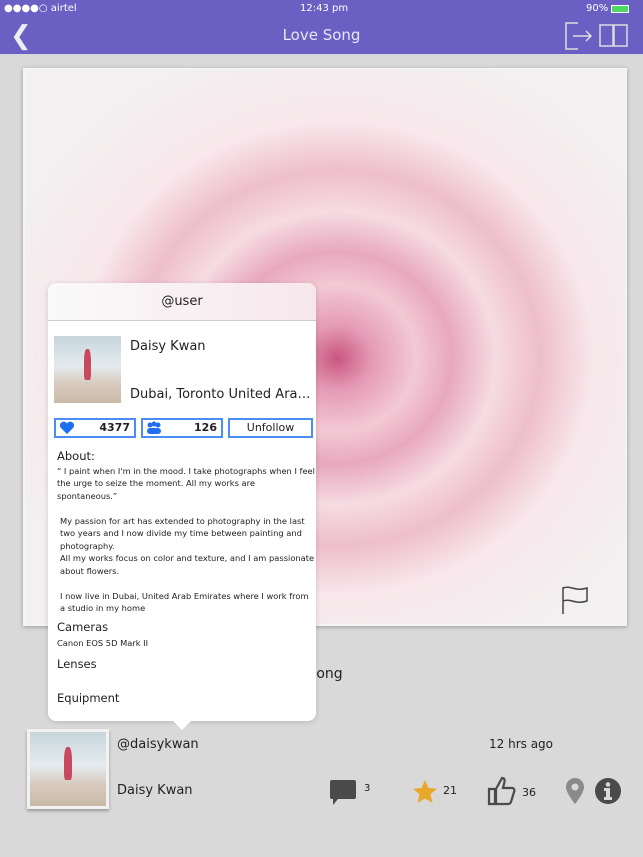  Describe the element at coordinates (597, 8) in the screenshot. I see `battery-level: 90%` at that location.